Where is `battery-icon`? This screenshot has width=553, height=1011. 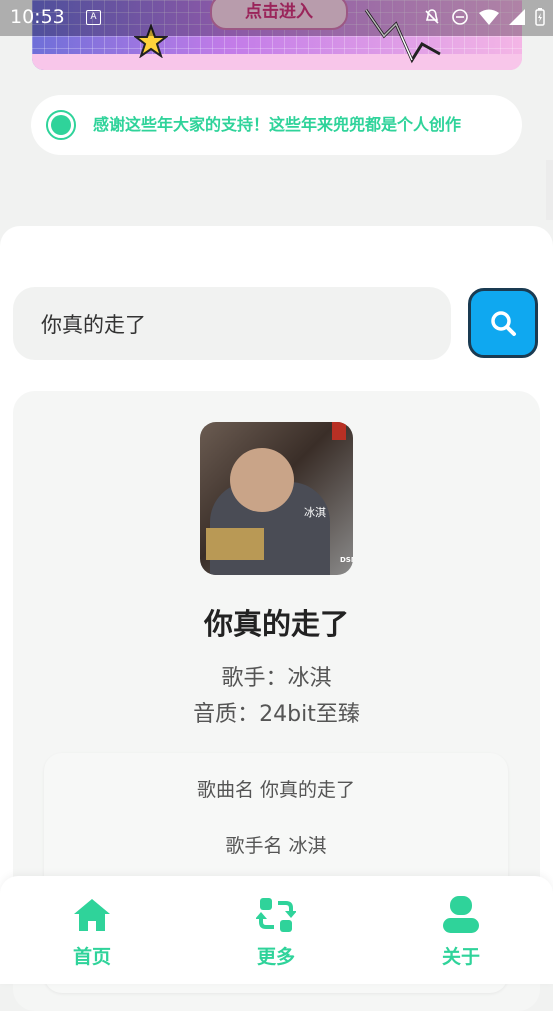
battery-icon is located at coordinates (540, 19).